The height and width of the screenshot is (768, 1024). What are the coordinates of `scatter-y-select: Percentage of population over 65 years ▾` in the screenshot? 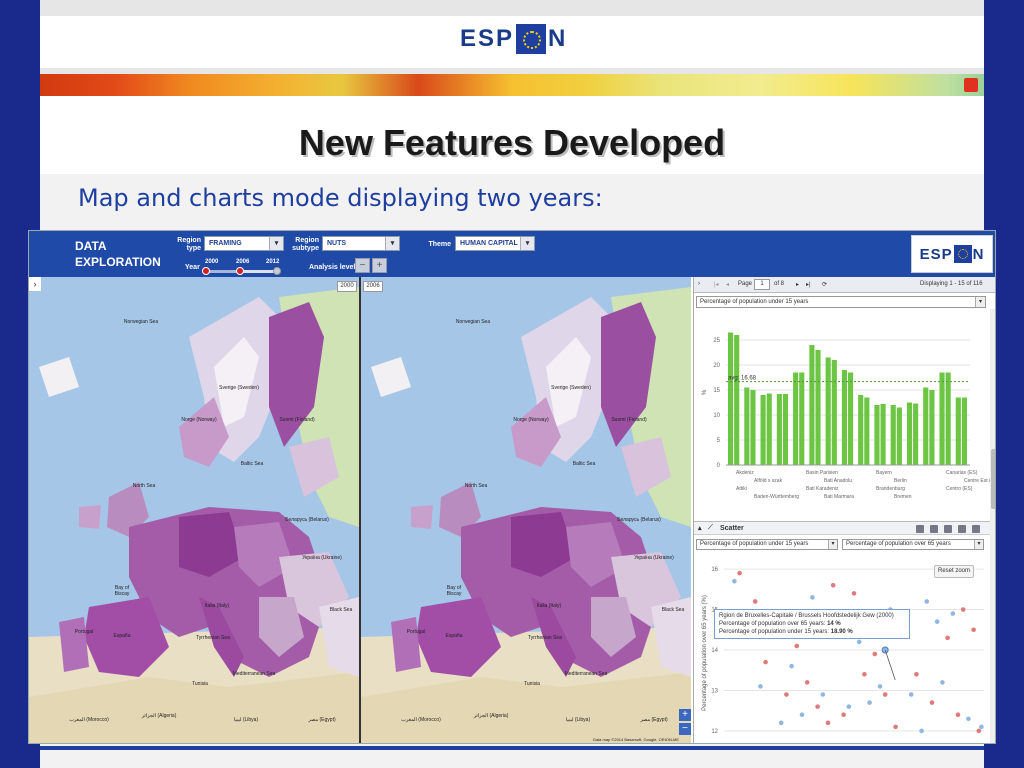 It's located at (913, 544).